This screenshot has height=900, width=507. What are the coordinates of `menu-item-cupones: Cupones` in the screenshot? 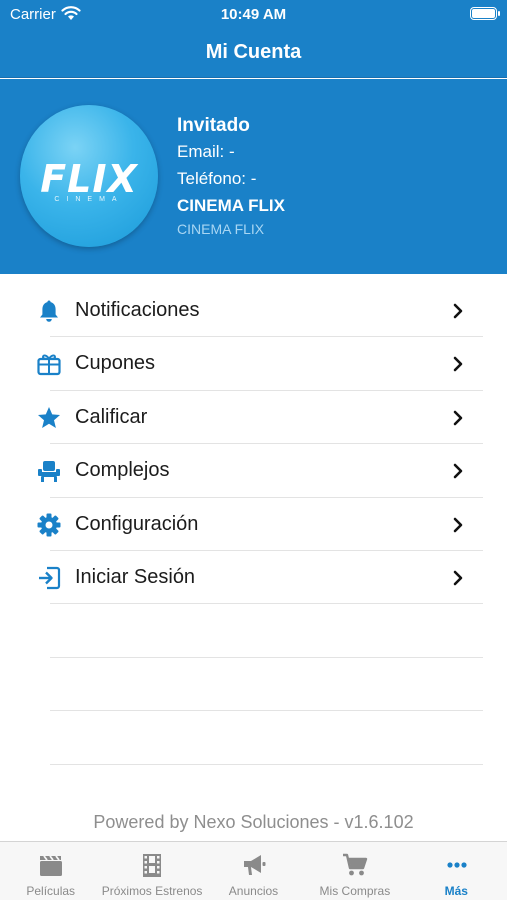 It's located at (253, 364).